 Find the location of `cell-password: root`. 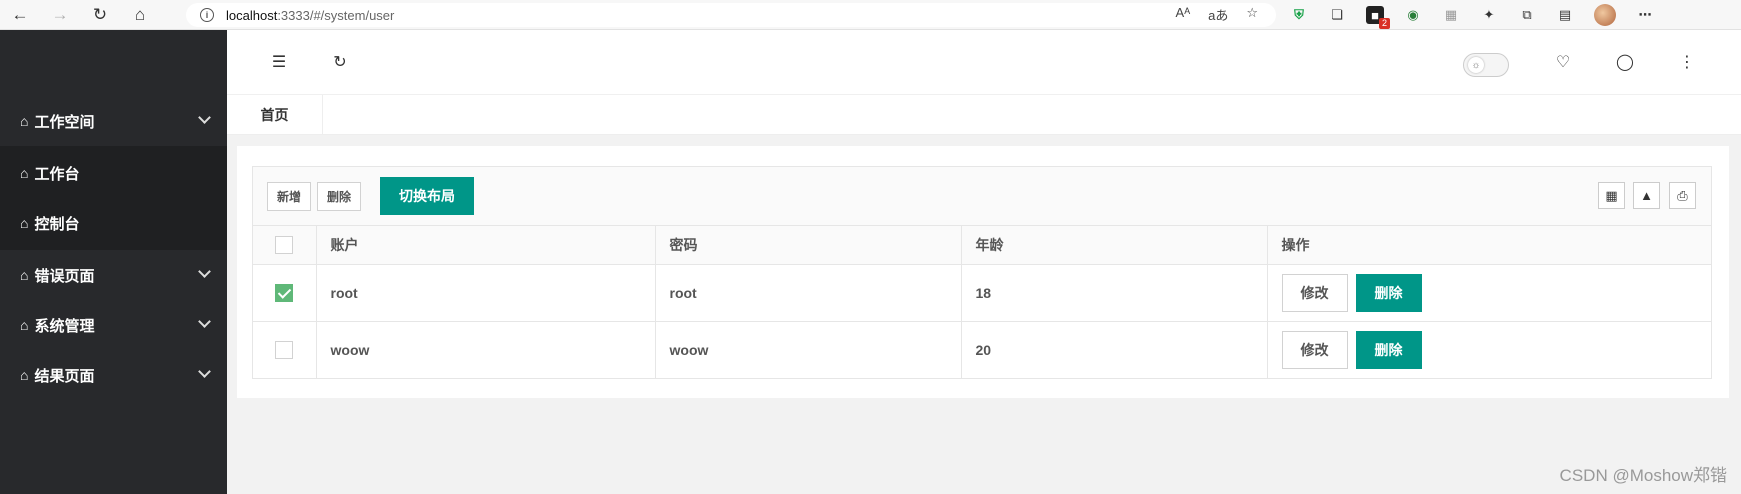

cell-password: root is located at coordinates (808, 293).